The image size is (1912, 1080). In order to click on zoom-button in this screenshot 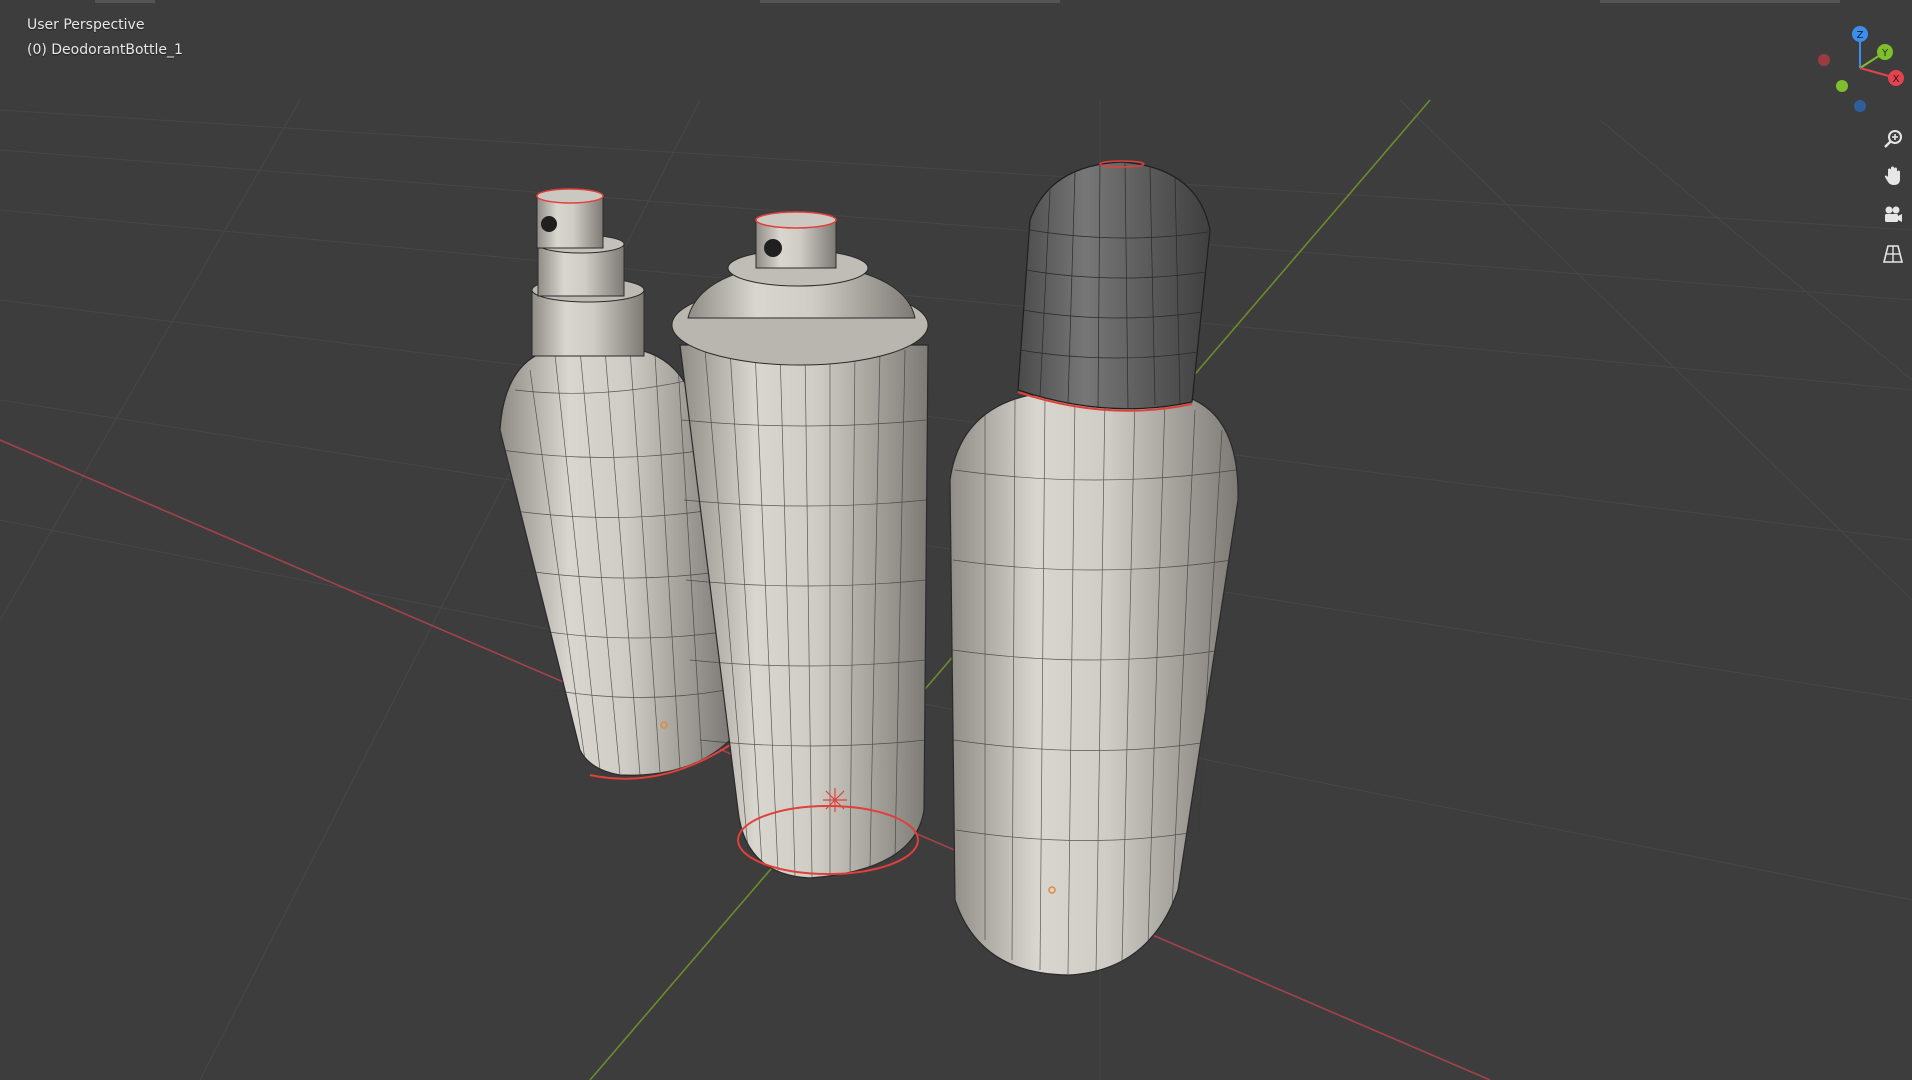, I will do `click(1893, 139)`.